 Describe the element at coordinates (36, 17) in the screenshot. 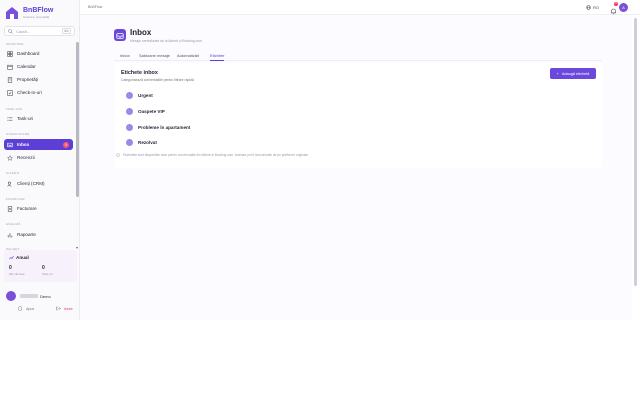

I see `brand-tagline: Gestiune proprietăți` at that location.